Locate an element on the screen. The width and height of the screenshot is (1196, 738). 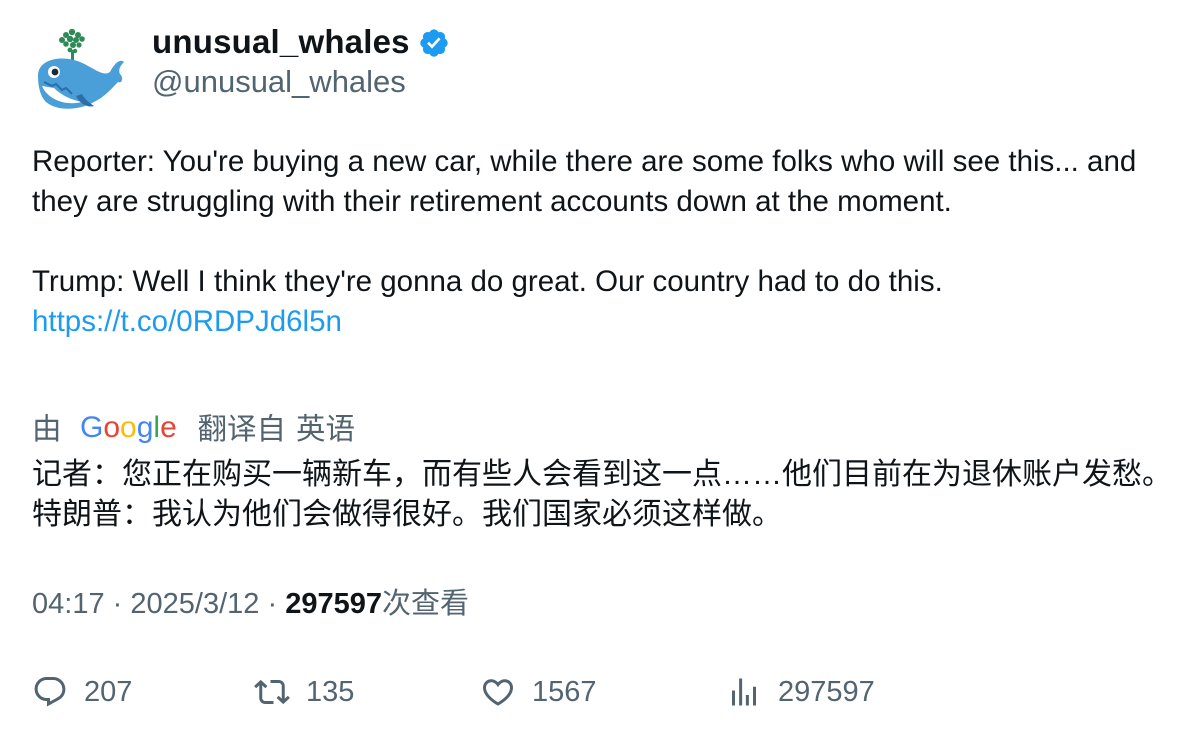
google-logo-icon: Google is located at coordinates (128, 427).